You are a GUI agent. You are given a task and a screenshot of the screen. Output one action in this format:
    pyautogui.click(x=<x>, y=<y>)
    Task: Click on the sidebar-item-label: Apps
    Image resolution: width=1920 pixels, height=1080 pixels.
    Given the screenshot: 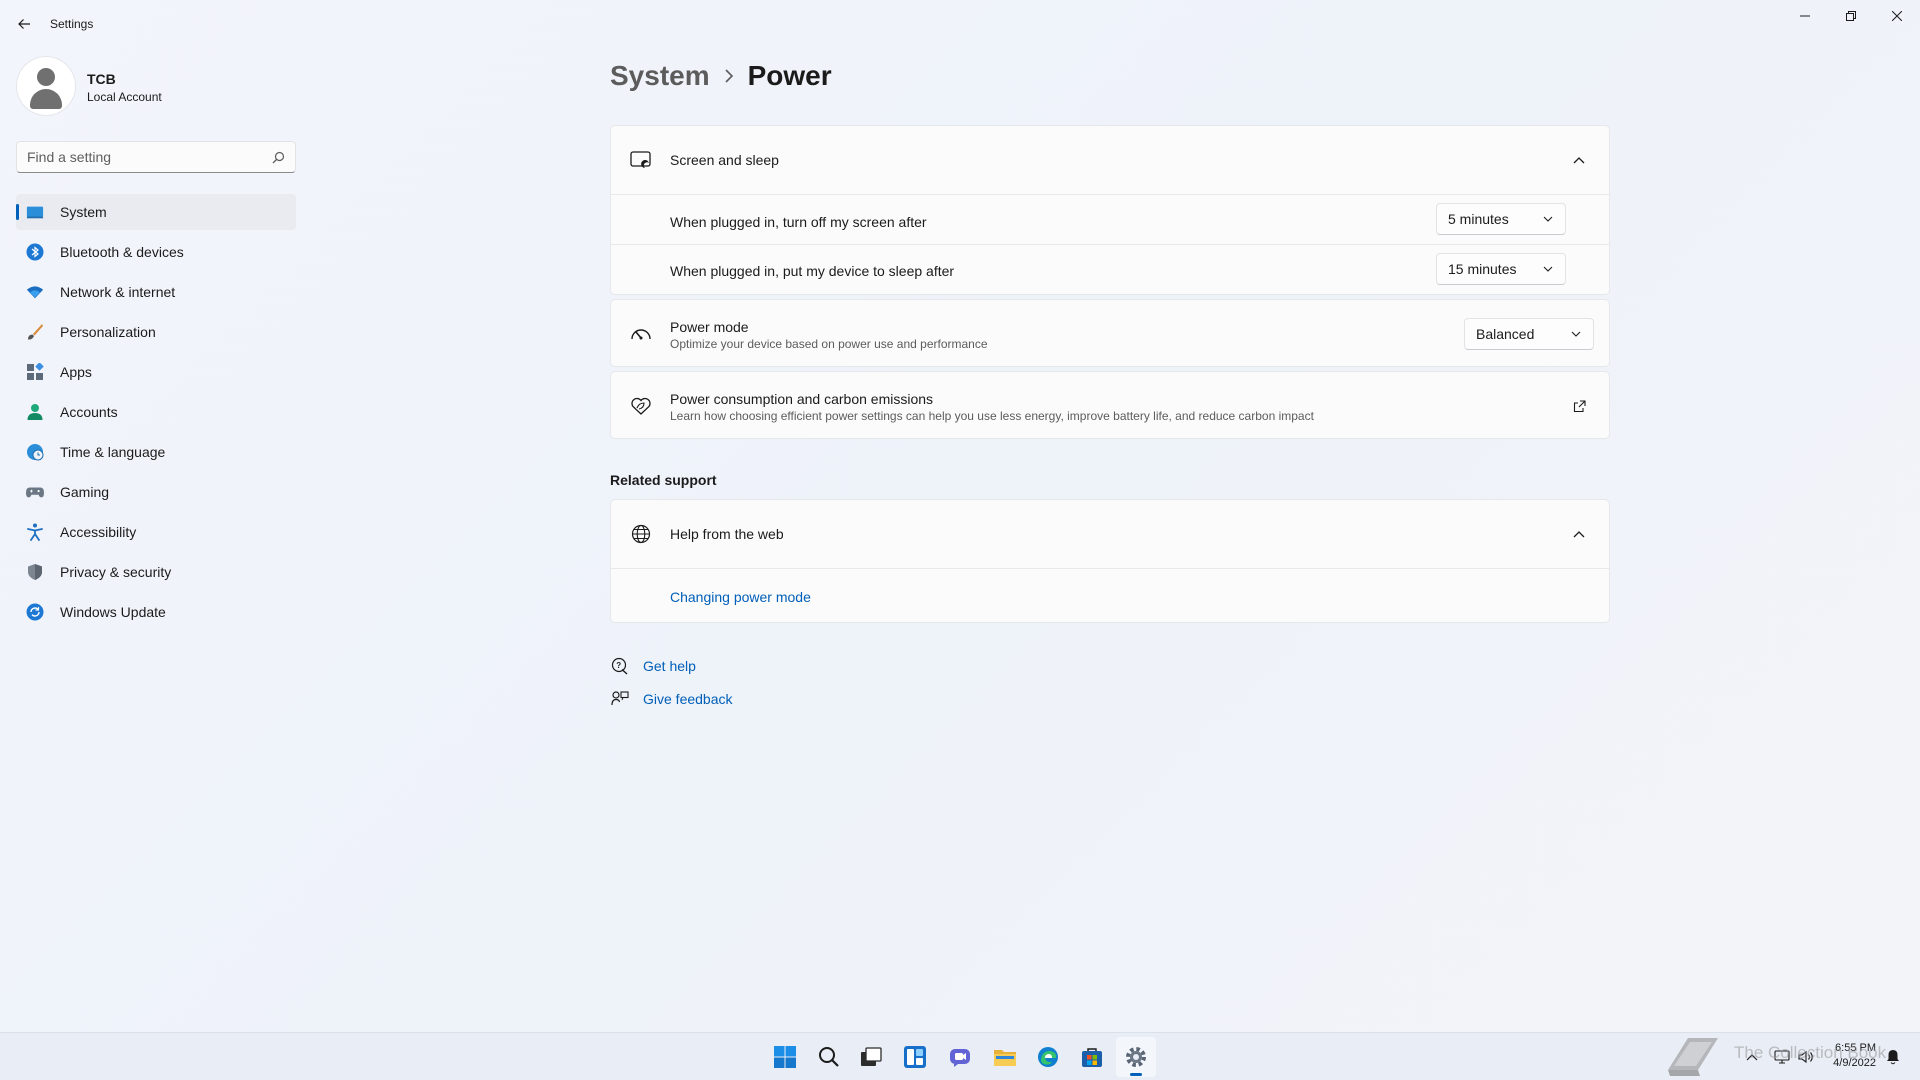 What is the action you would take?
    pyautogui.click(x=76, y=372)
    